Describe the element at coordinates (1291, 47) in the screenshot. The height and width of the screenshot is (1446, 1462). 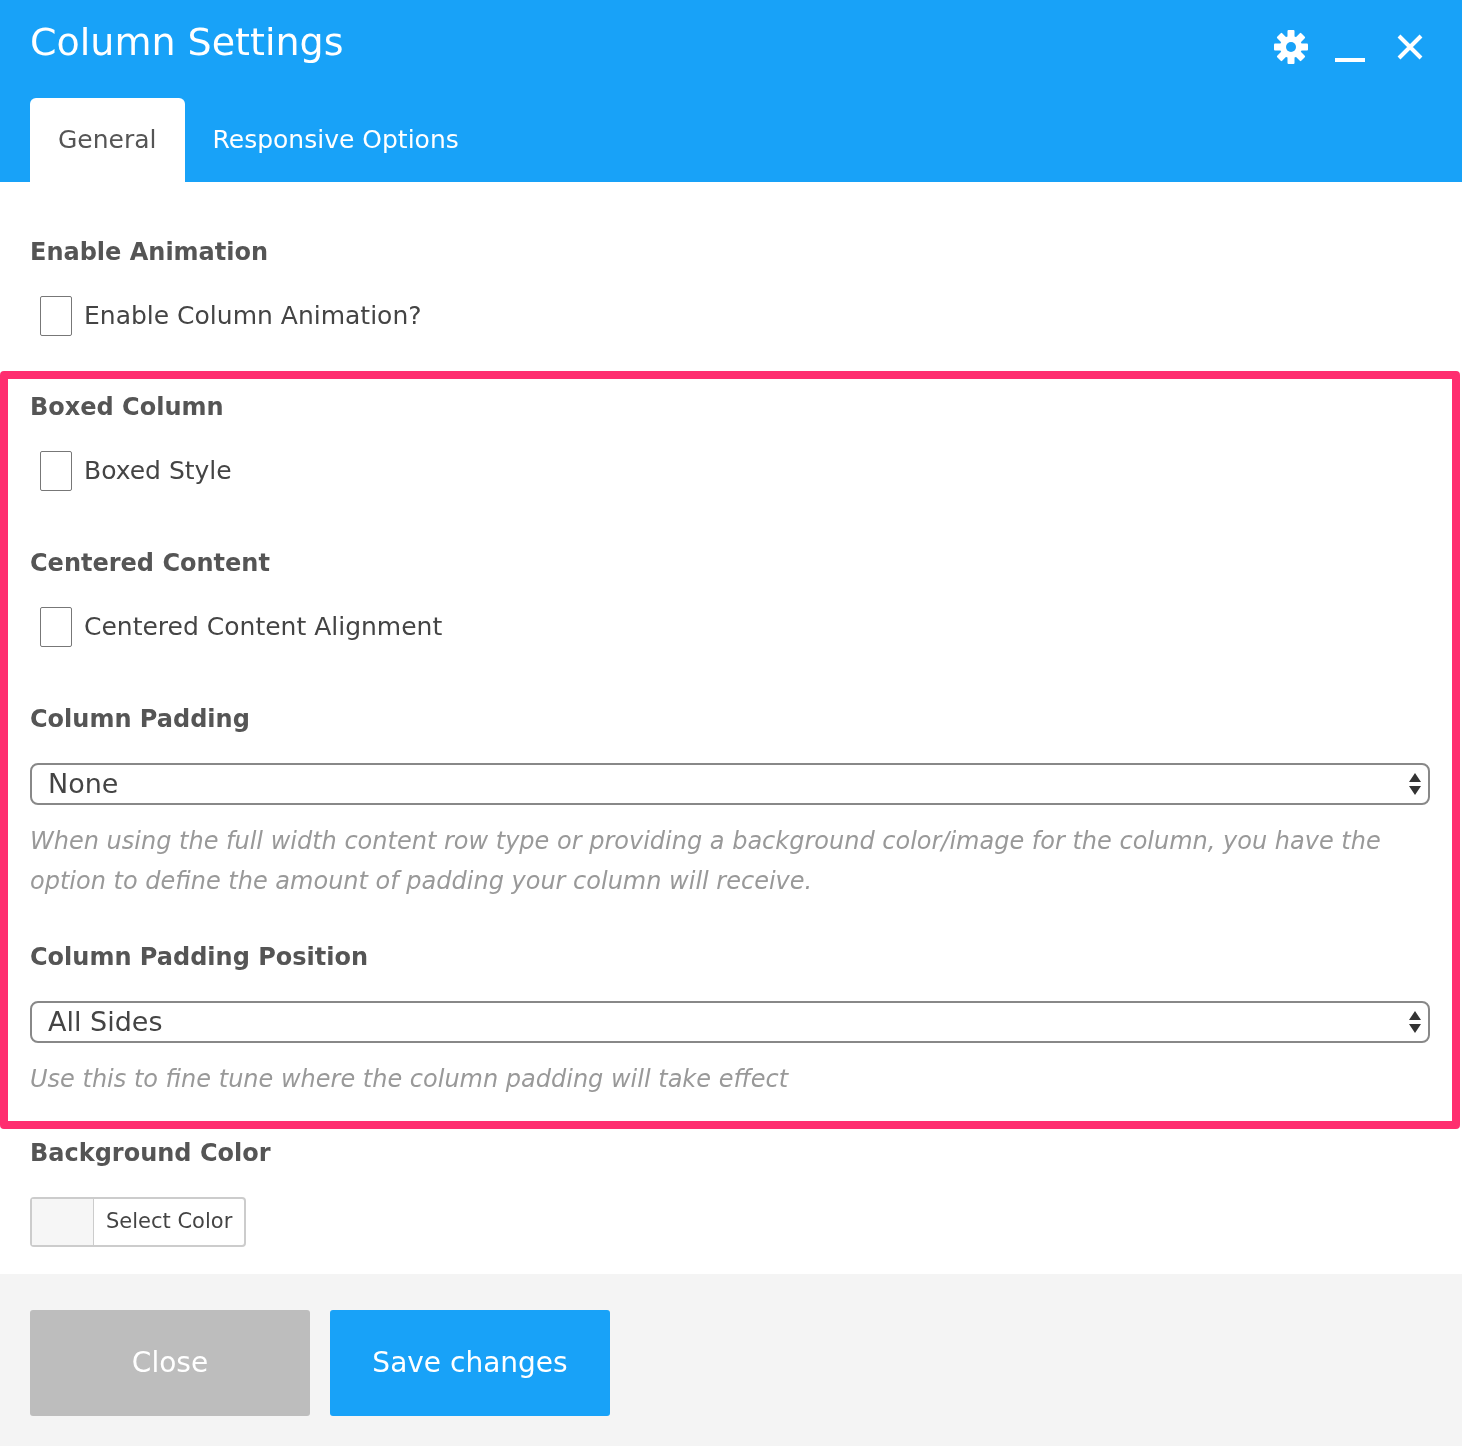
I see `settings-icon` at that location.